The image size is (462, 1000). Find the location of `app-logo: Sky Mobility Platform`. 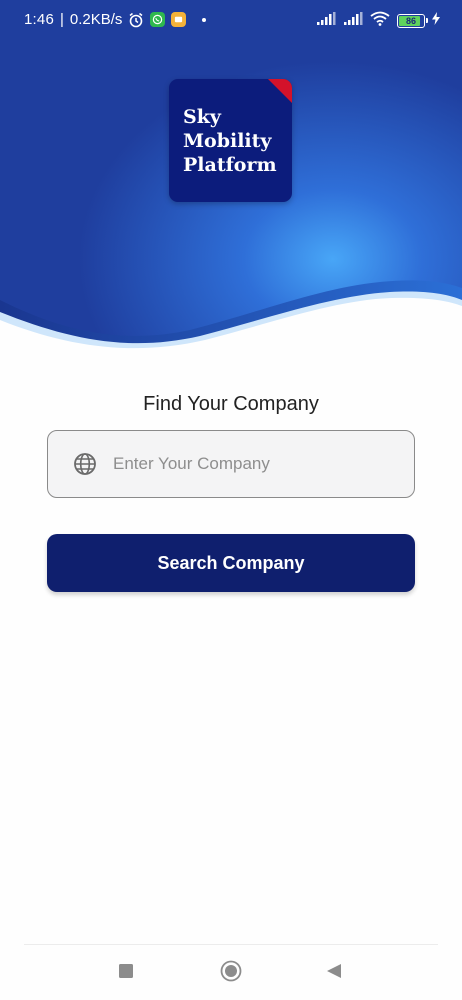

app-logo: Sky Mobility Platform is located at coordinates (230, 140).